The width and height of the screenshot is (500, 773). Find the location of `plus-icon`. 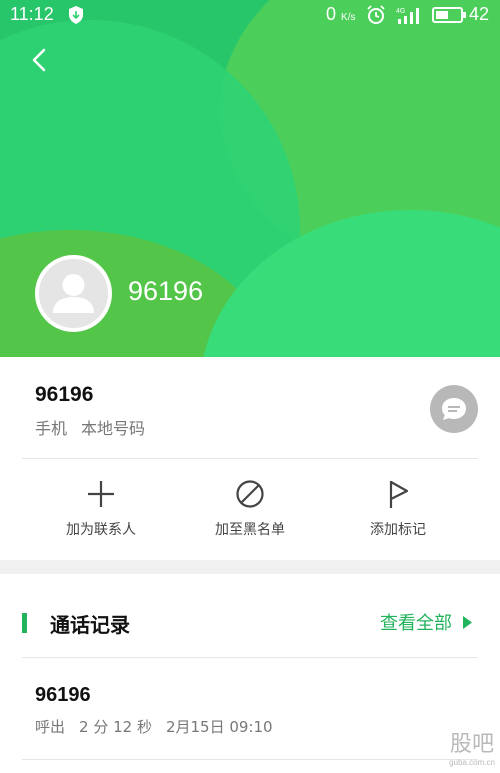

plus-icon is located at coordinates (101, 494).